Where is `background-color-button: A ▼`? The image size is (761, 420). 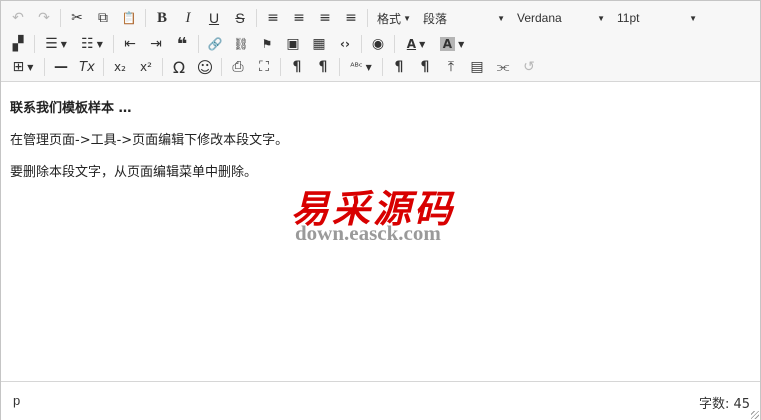 background-color-button: A ▼ is located at coordinates (452, 44).